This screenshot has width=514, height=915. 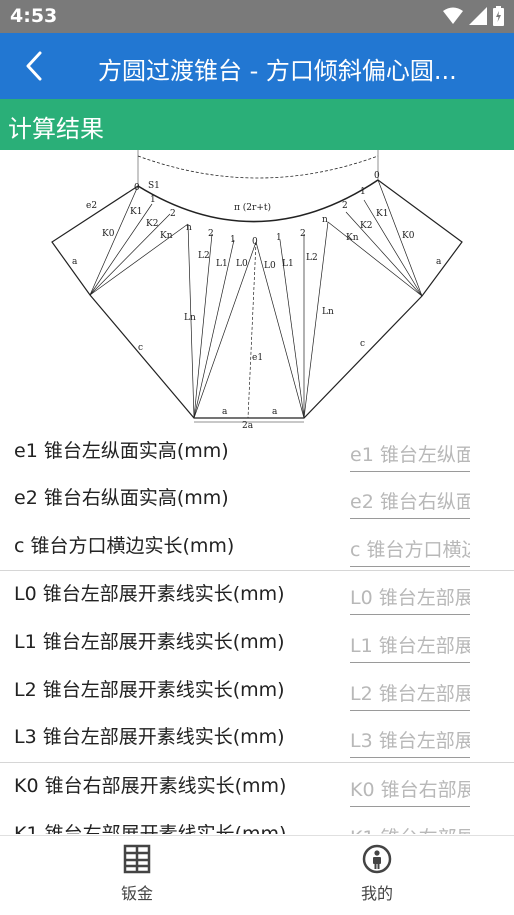 I want to click on nav-item-sheet-metal: 钣金, so click(x=137, y=874).